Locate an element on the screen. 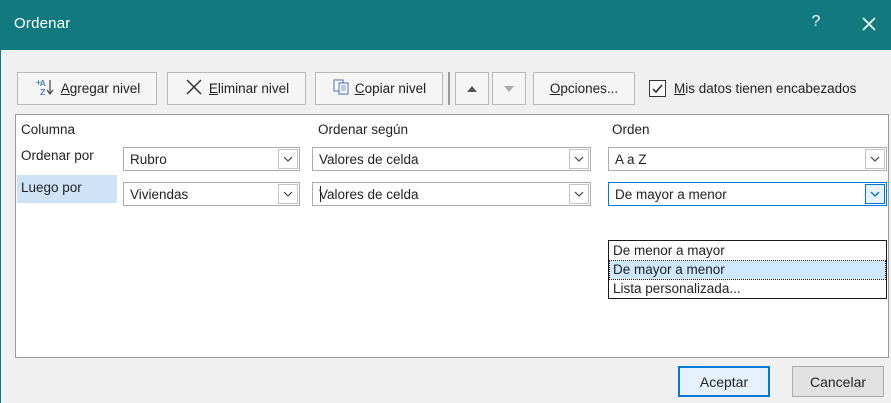  copy-icon is located at coordinates (341, 88).